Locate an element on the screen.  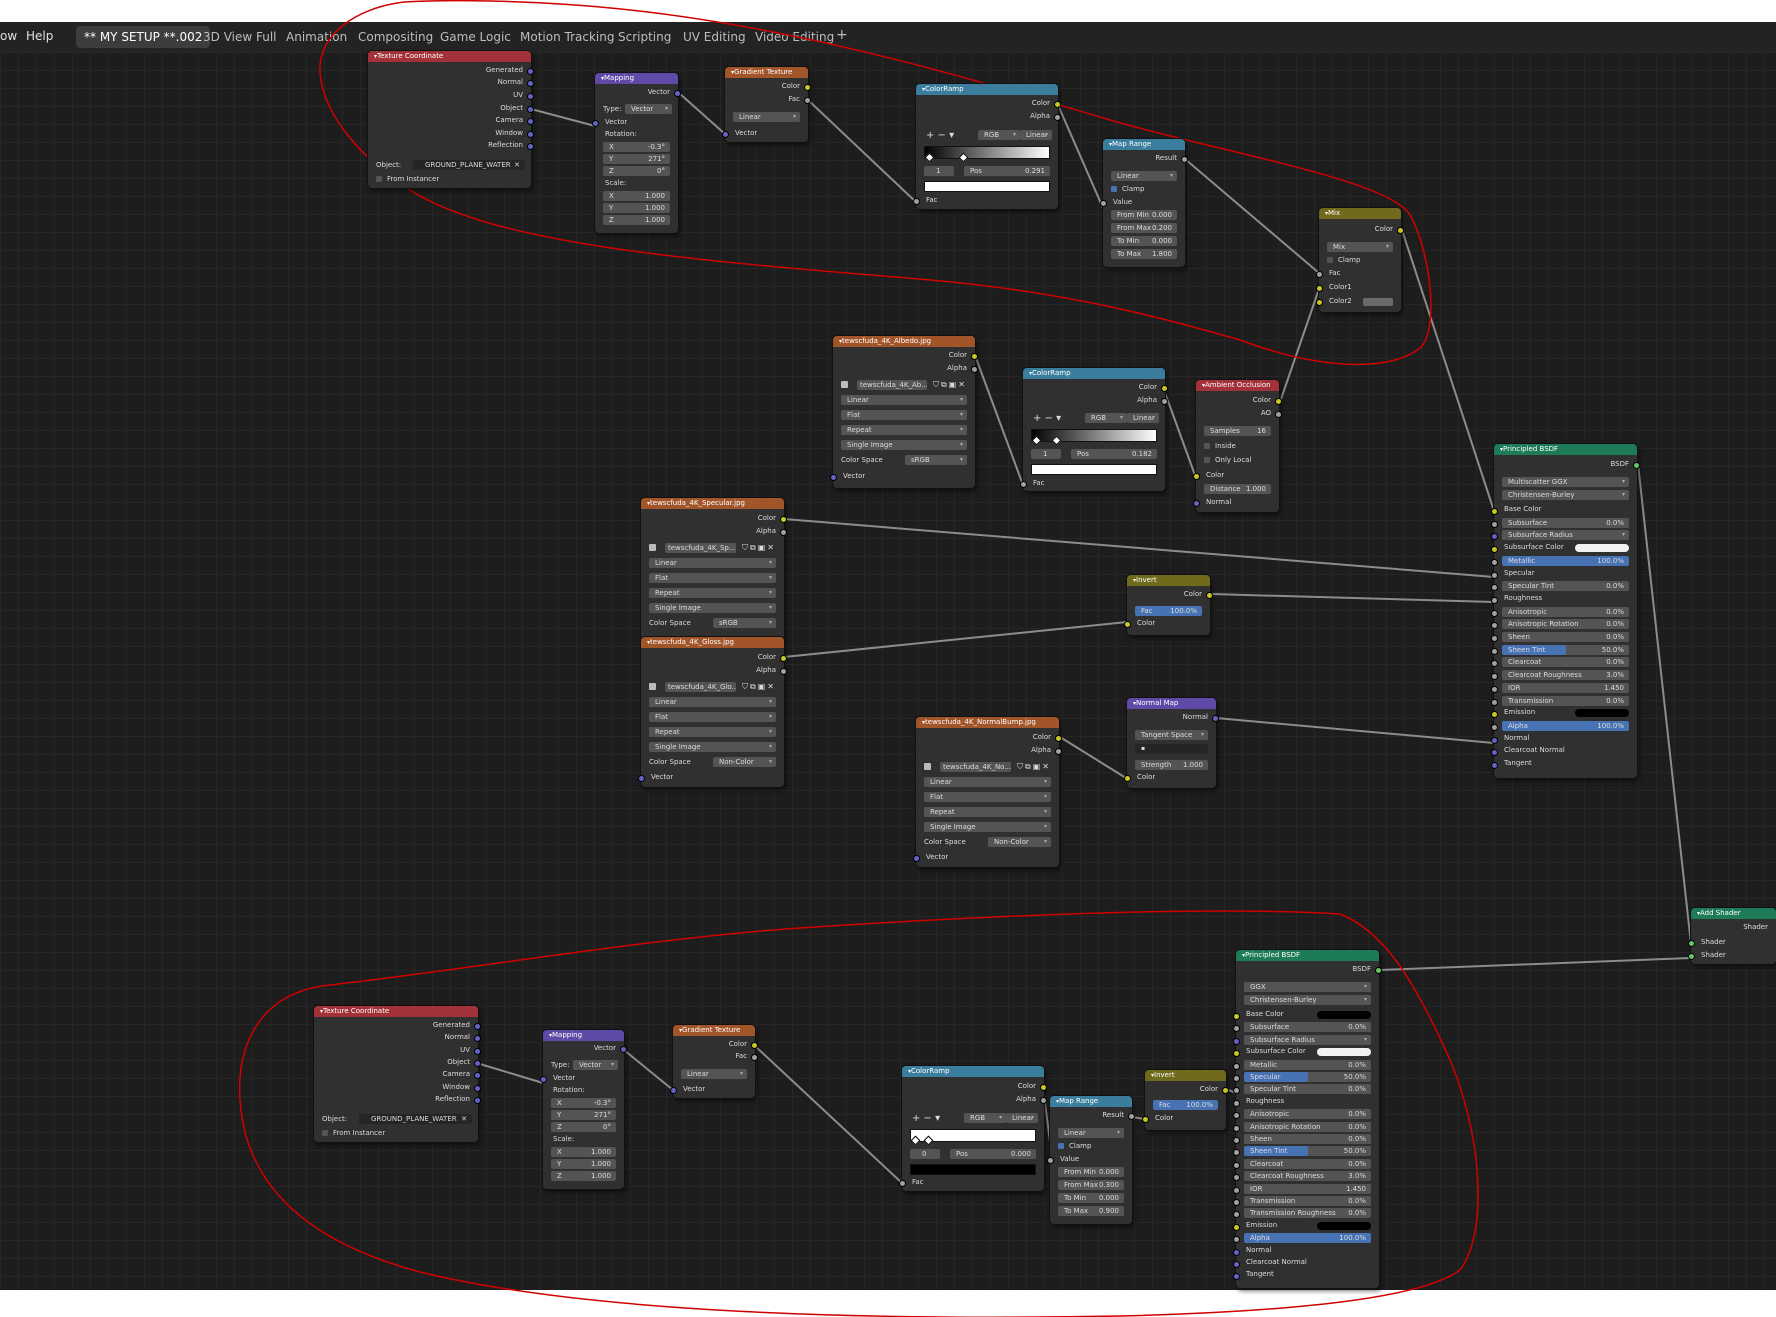
to-min-field: To Min 0.000 is located at coordinates (1091, 1198).